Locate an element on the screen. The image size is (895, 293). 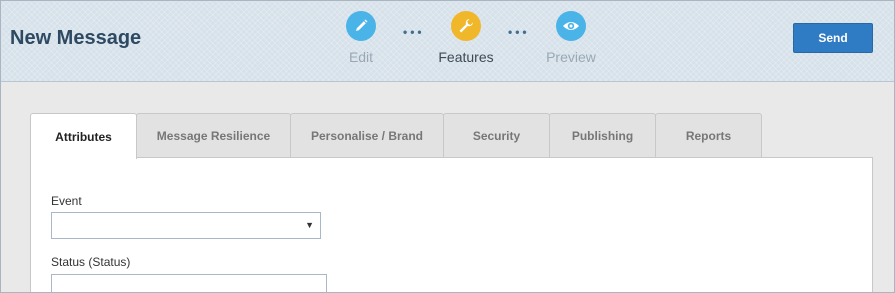
event-select: ▼ is located at coordinates (186, 225).